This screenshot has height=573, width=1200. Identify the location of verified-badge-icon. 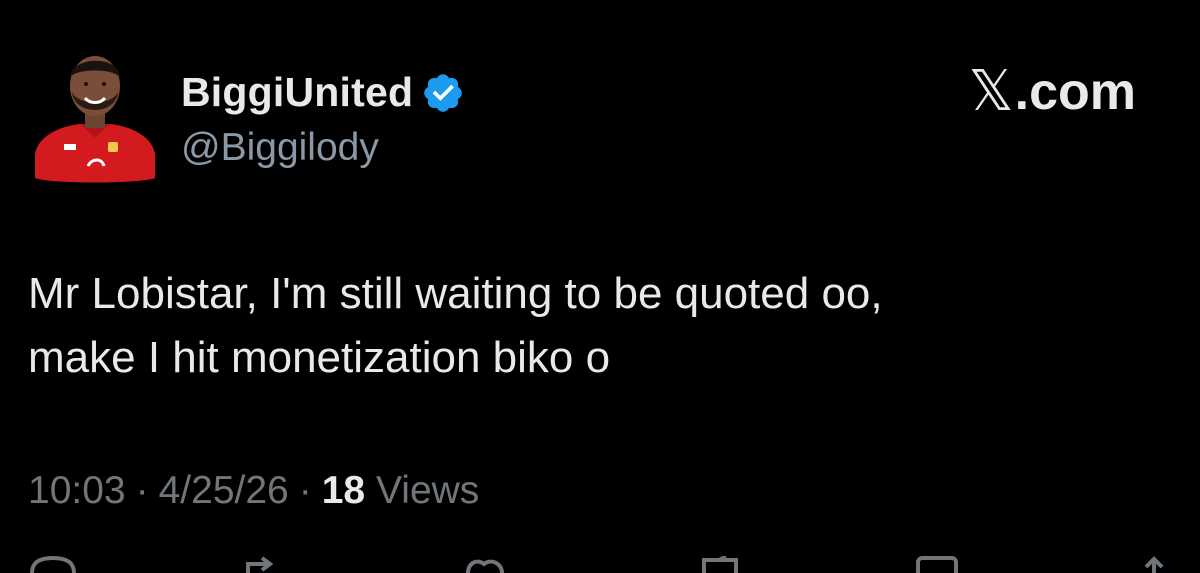
(443, 93).